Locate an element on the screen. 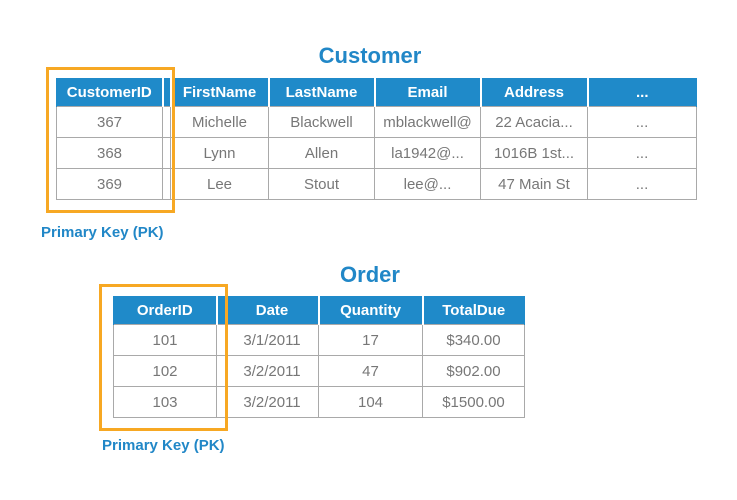  order-cell-quantity: 104 is located at coordinates (370, 402).